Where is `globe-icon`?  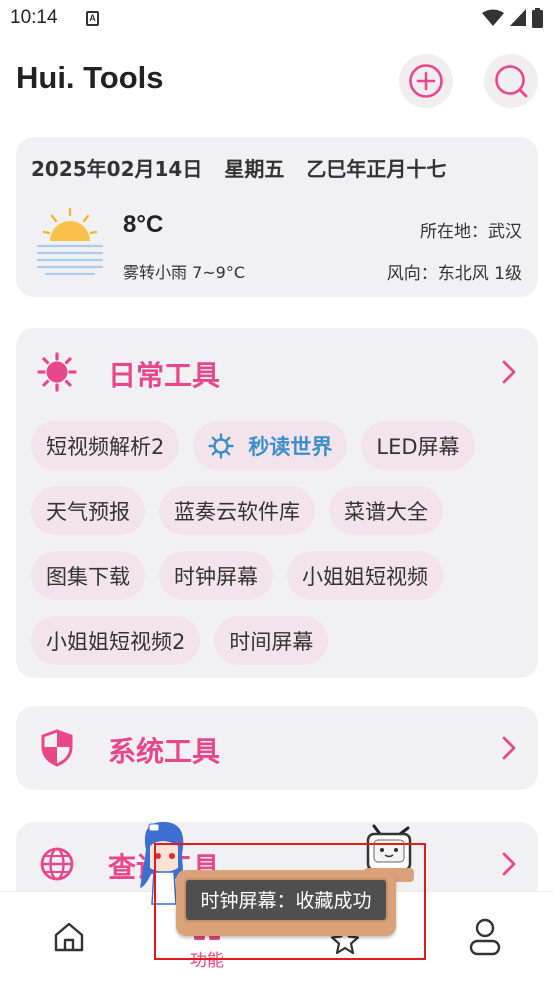 globe-icon is located at coordinates (57, 864).